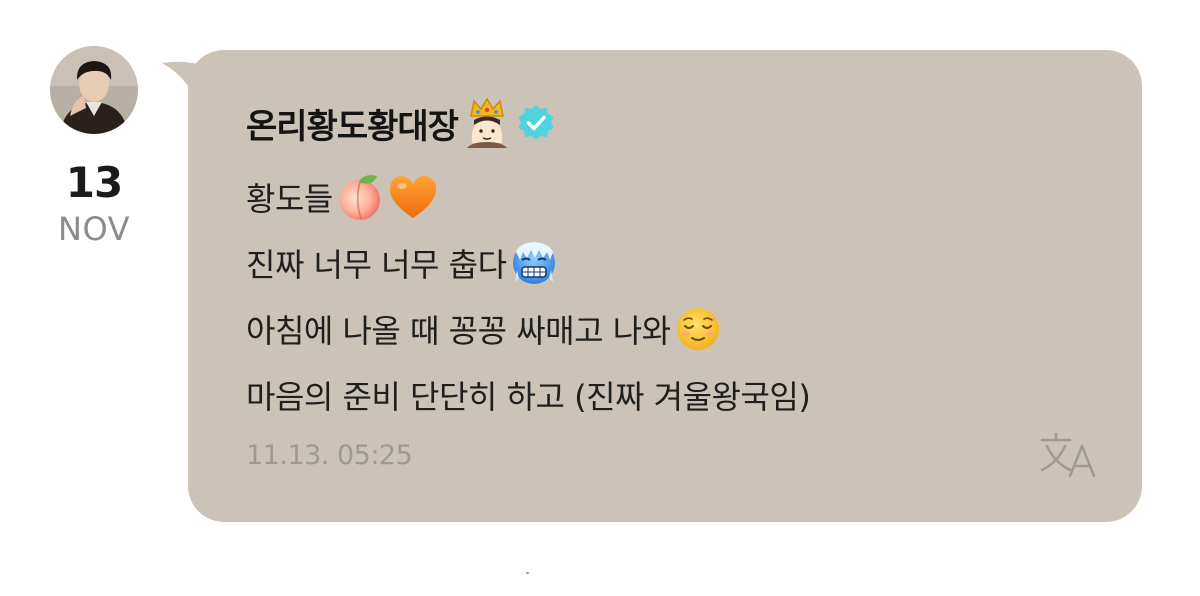 This screenshot has height=596, width=1200. What do you see at coordinates (413, 197) in the screenshot?
I see `orange-heart-emoji` at bounding box center [413, 197].